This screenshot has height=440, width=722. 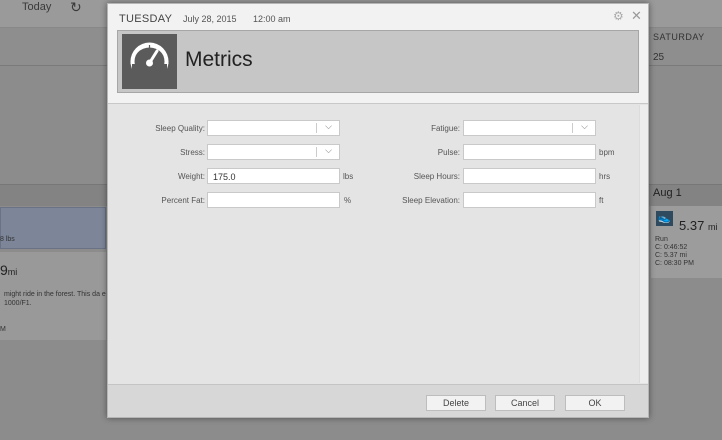 I want to click on weight-entry-card, so click(x=53, y=228).